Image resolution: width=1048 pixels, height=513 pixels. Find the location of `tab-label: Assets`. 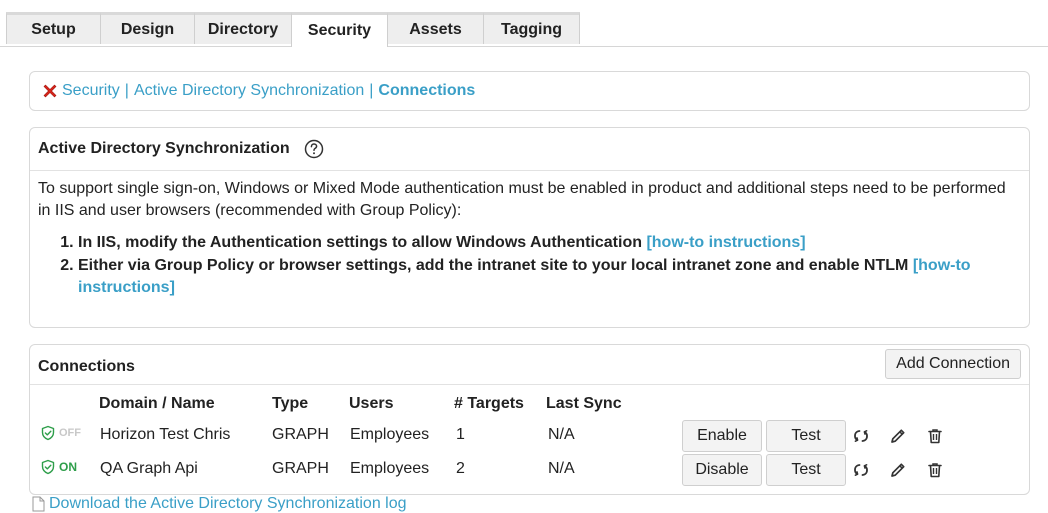

tab-label: Assets is located at coordinates (435, 29).